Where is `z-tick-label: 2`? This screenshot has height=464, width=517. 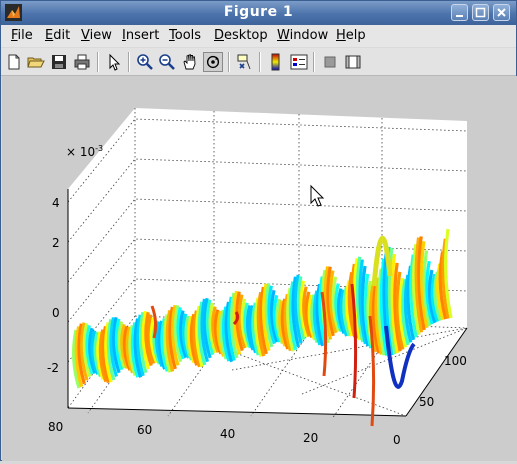 z-tick-label: 2 is located at coordinates (56, 243).